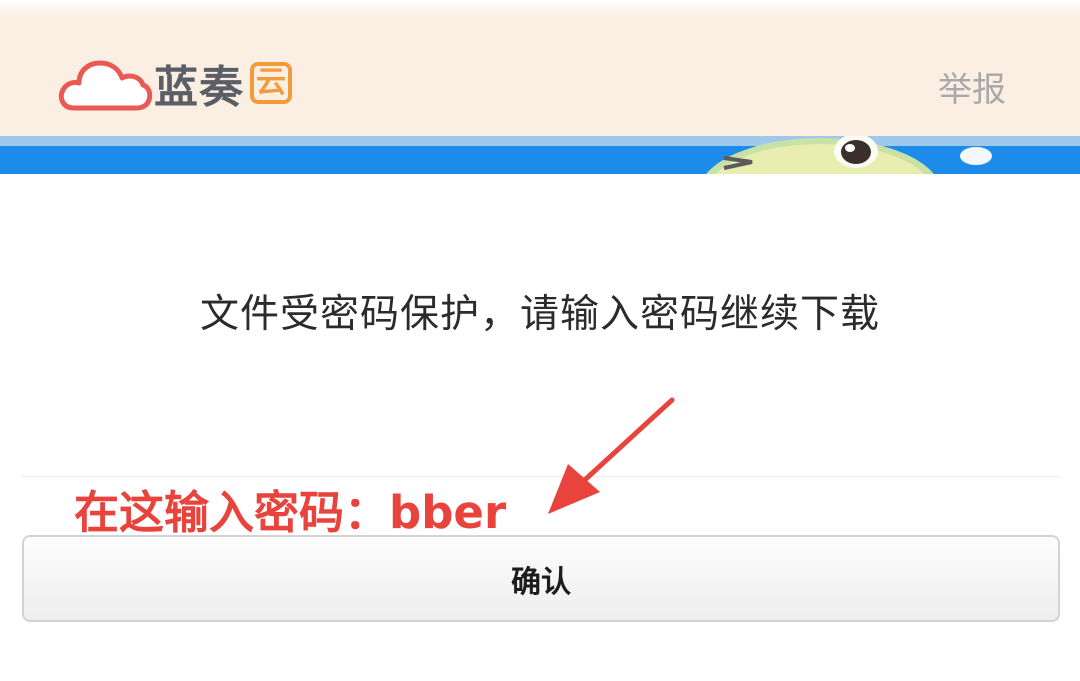  What do you see at coordinates (271, 83) in the screenshot?
I see `logo-badge: 云` at bounding box center [271, 83].